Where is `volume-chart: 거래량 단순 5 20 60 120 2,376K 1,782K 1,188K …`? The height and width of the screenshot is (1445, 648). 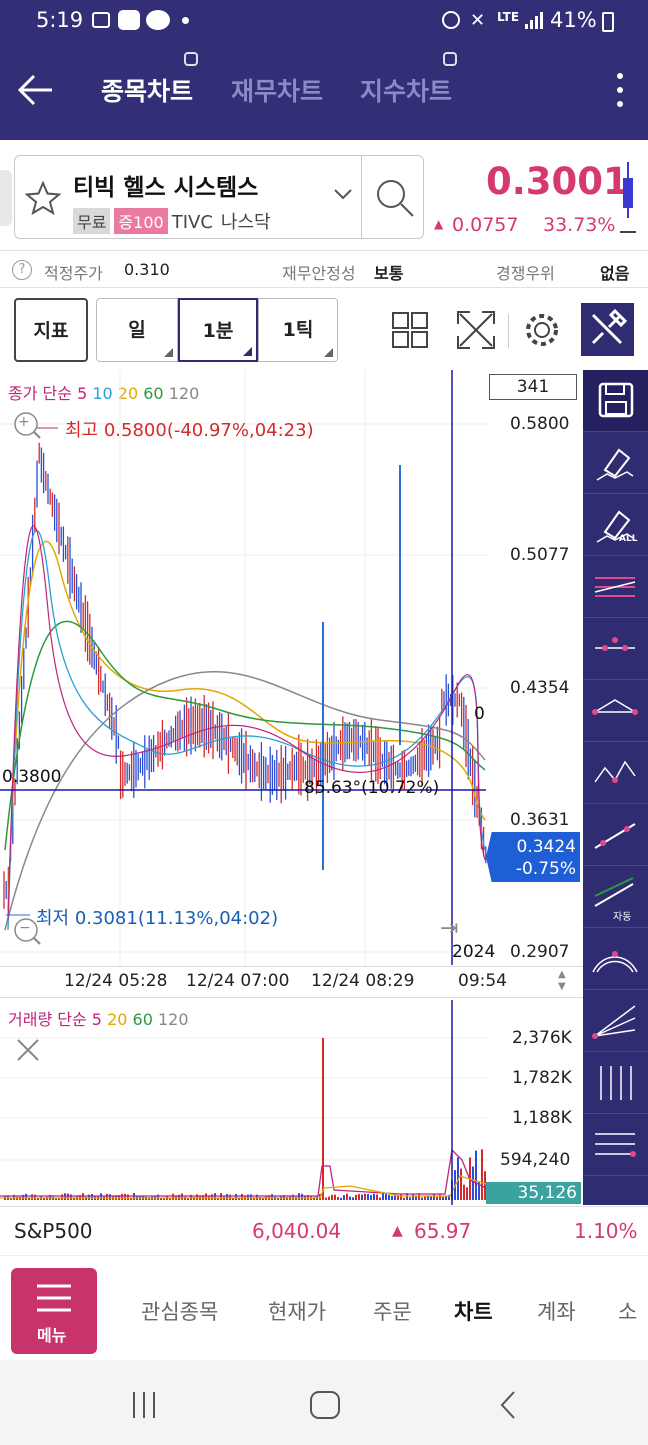
volume-chart: 거래량 단순 5 20 60 120 2,376K 1,782K 1,188K … is located at coordinates (291, 1102).